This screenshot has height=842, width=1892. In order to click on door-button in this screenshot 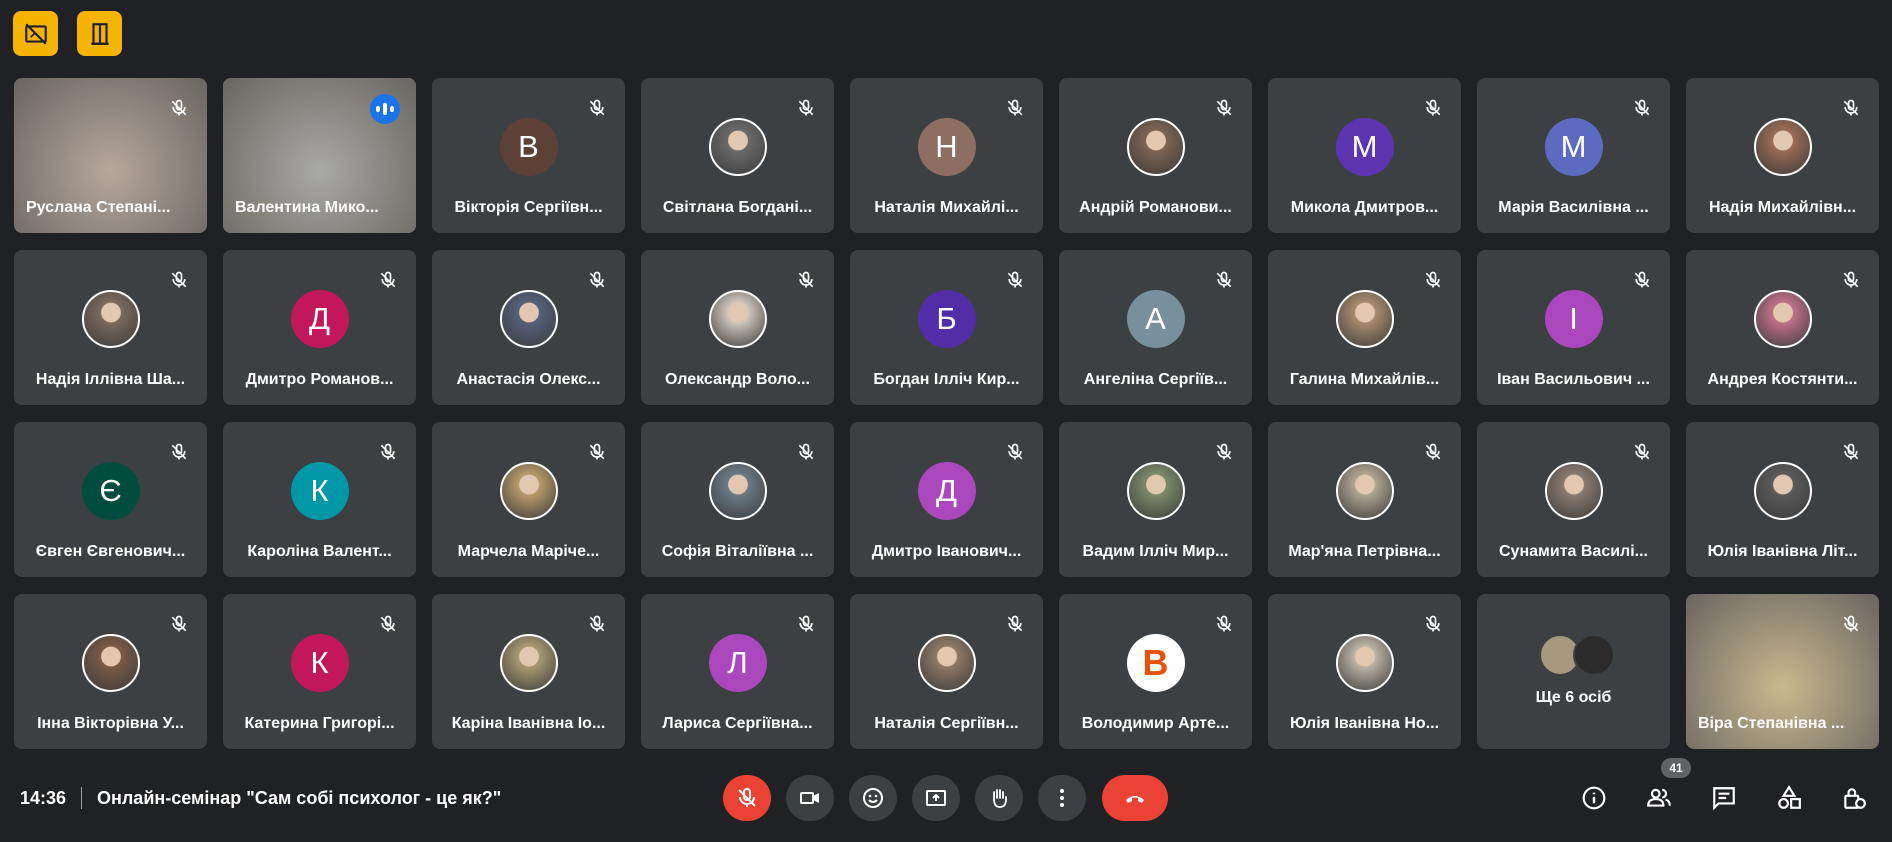, I will do `click(99, 33)`.